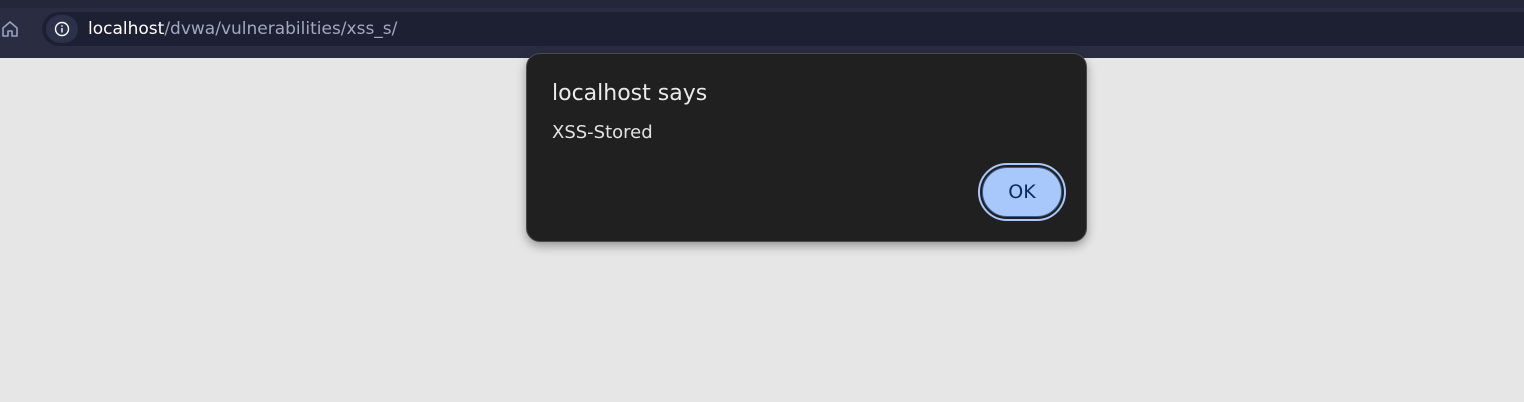 The image size is (1524, 402). I want to click on home-icon, so click(10, 29).